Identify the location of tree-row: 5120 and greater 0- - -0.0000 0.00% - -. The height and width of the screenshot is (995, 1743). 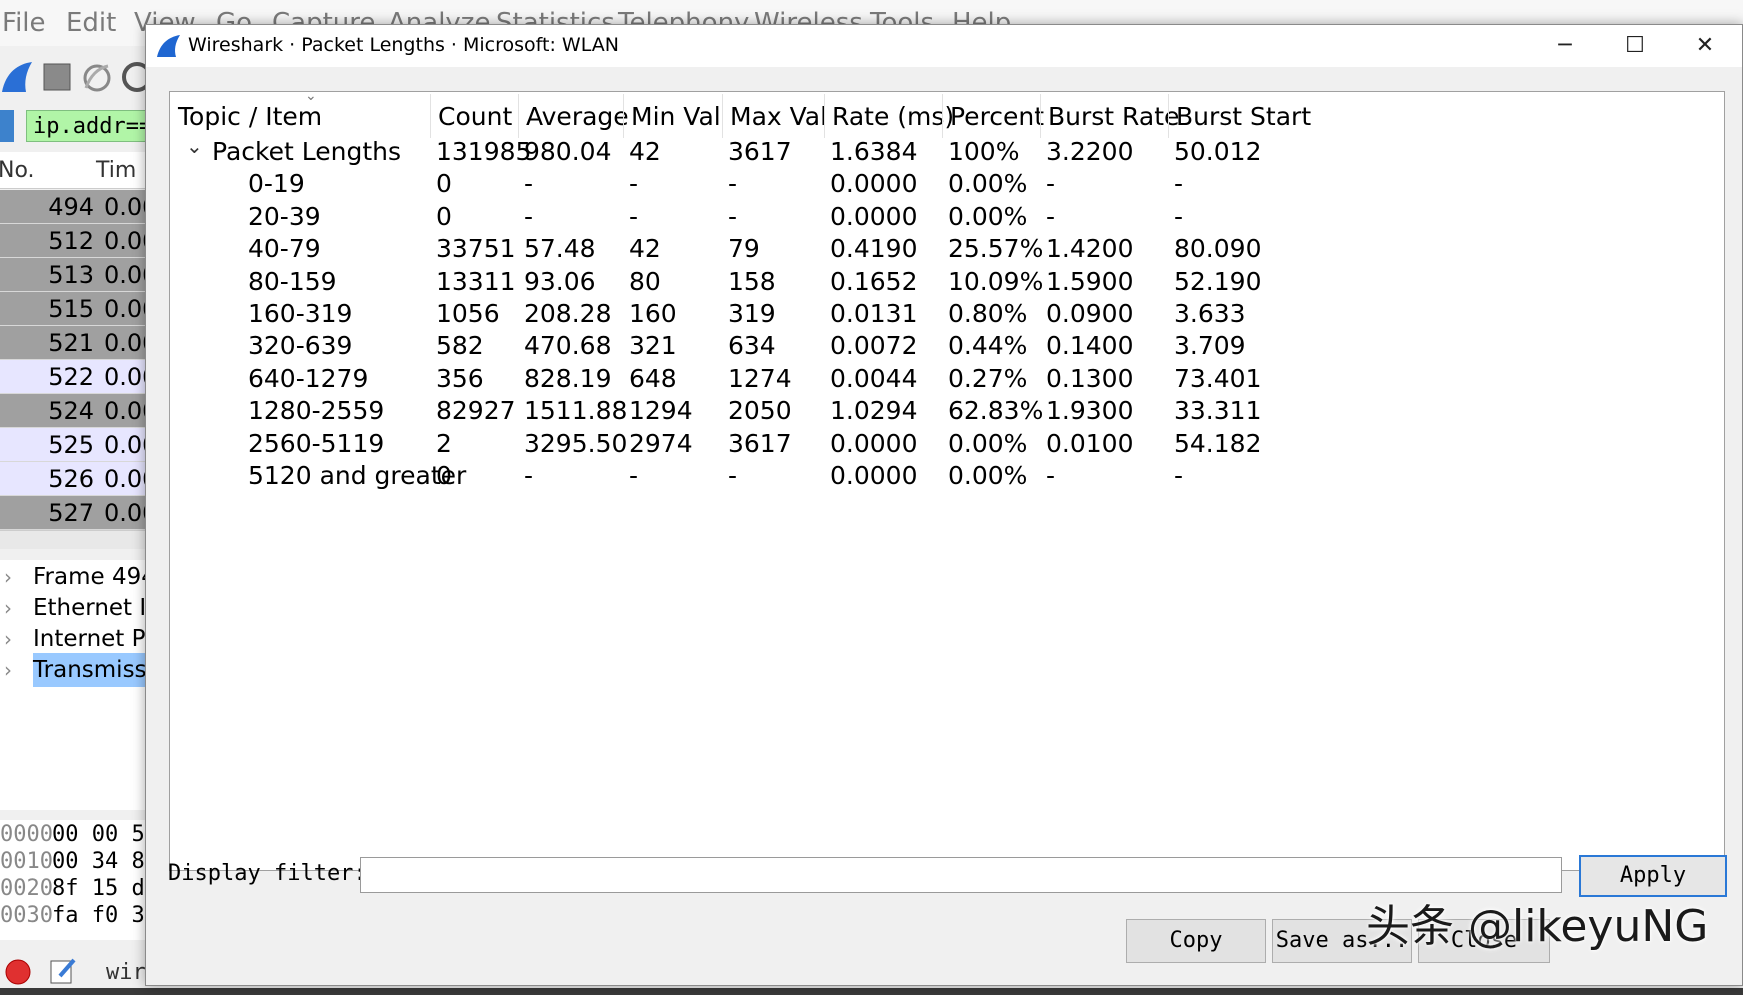
(947, 476).